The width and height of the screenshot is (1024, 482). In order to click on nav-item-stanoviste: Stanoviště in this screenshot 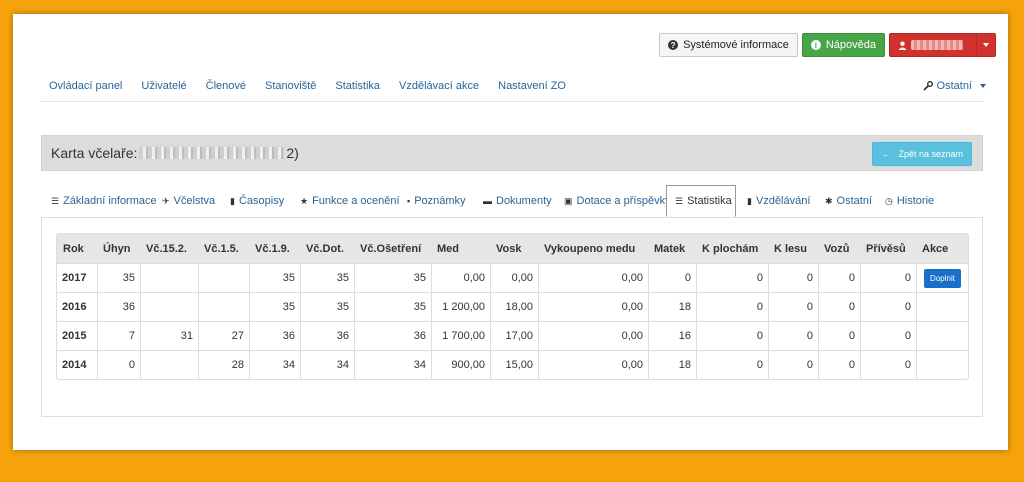, I will do `click(290, 86)`.